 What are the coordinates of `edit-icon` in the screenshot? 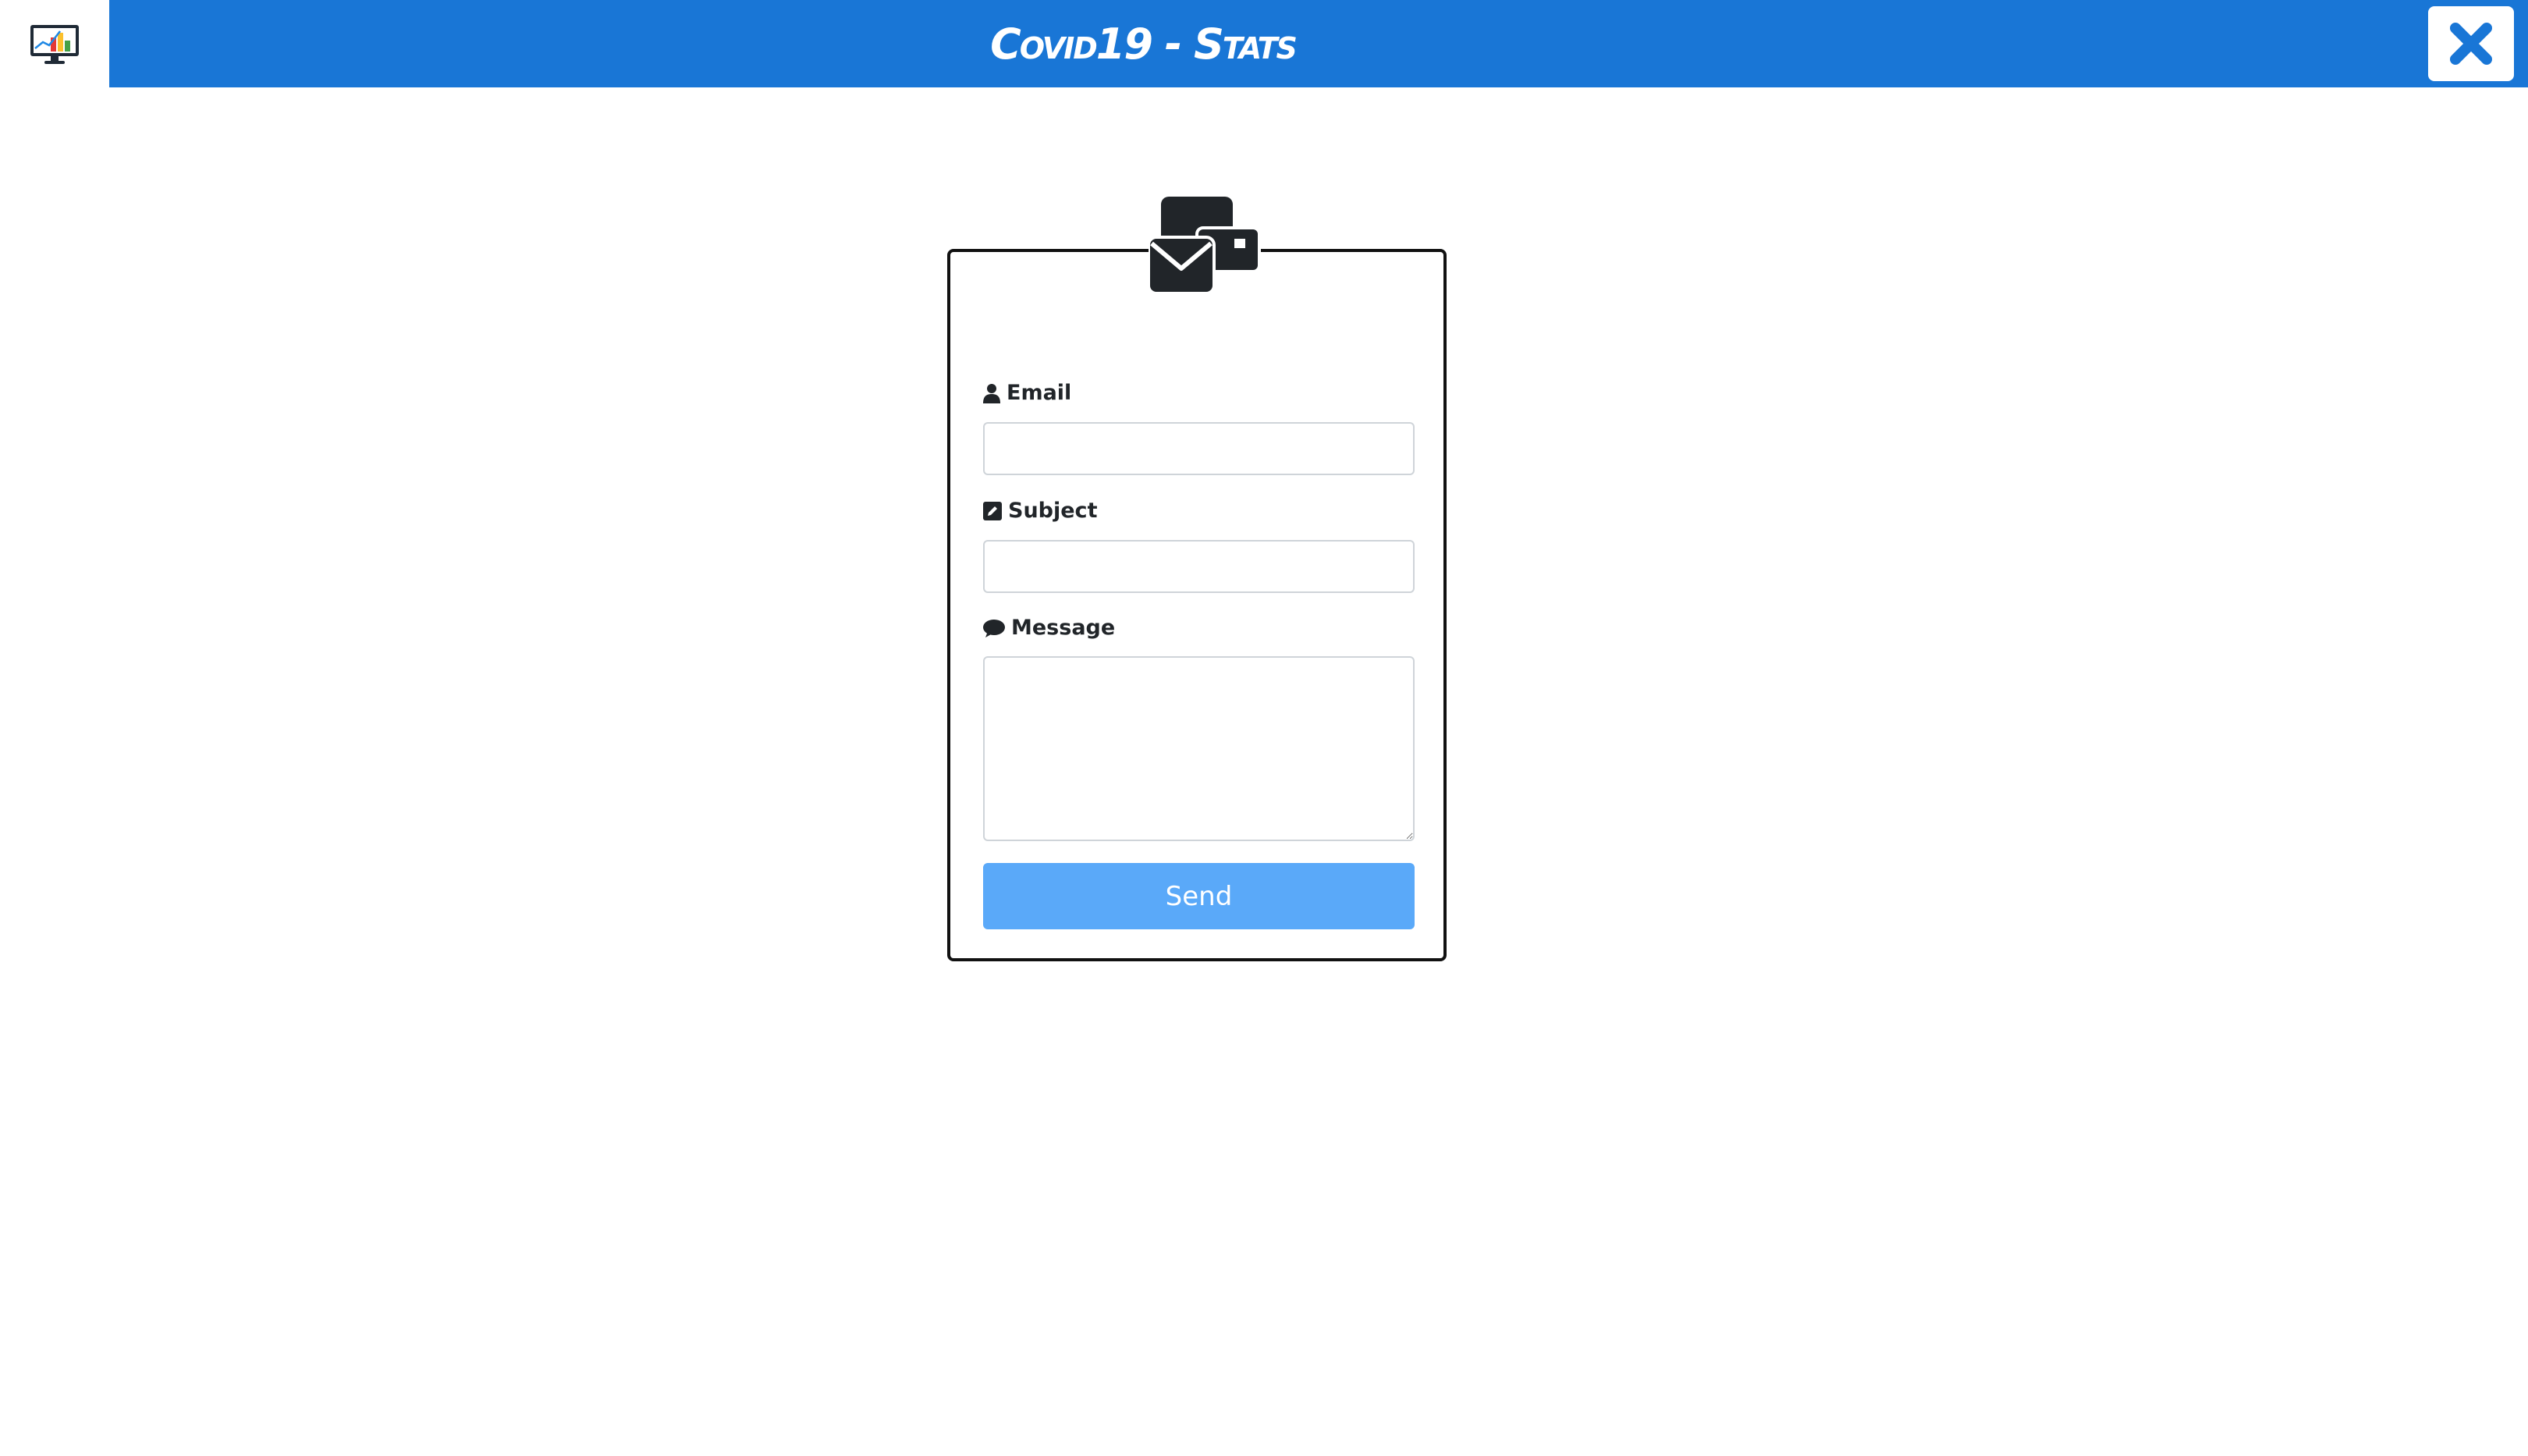 It's located at (992, 511).